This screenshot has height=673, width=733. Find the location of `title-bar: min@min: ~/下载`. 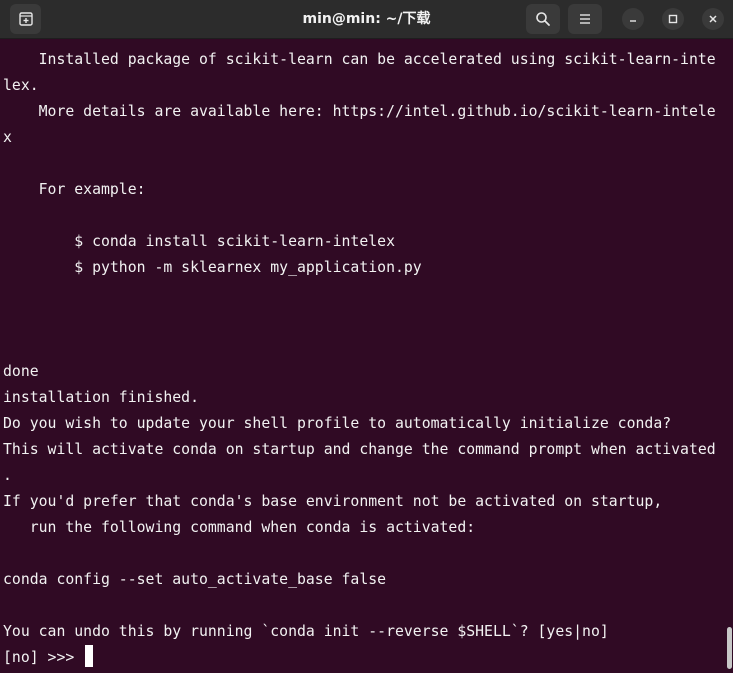

title-bar: min@min: ~/下载 is located at coordinates (366, 19).